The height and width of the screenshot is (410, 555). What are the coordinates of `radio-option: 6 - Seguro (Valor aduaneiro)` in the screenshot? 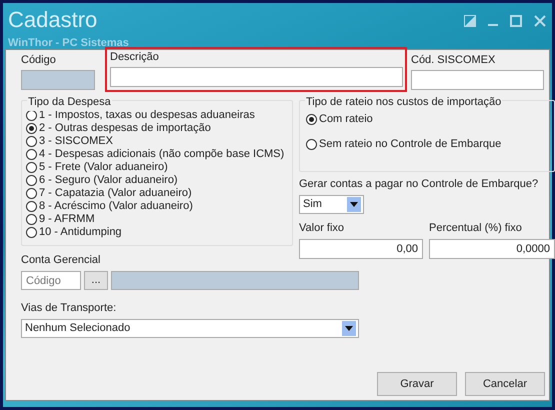 It's located at (156, 180).